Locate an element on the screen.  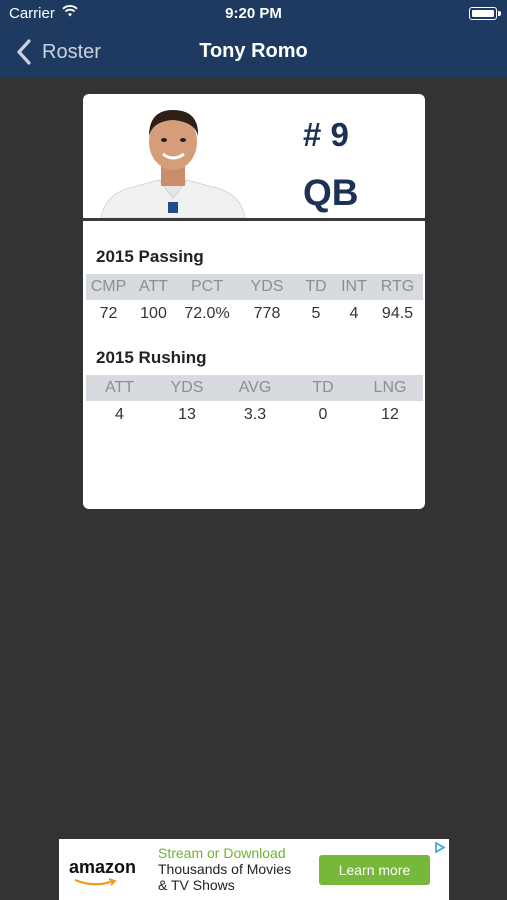
amazon-smile-icon is located at coordinates (95, 882).